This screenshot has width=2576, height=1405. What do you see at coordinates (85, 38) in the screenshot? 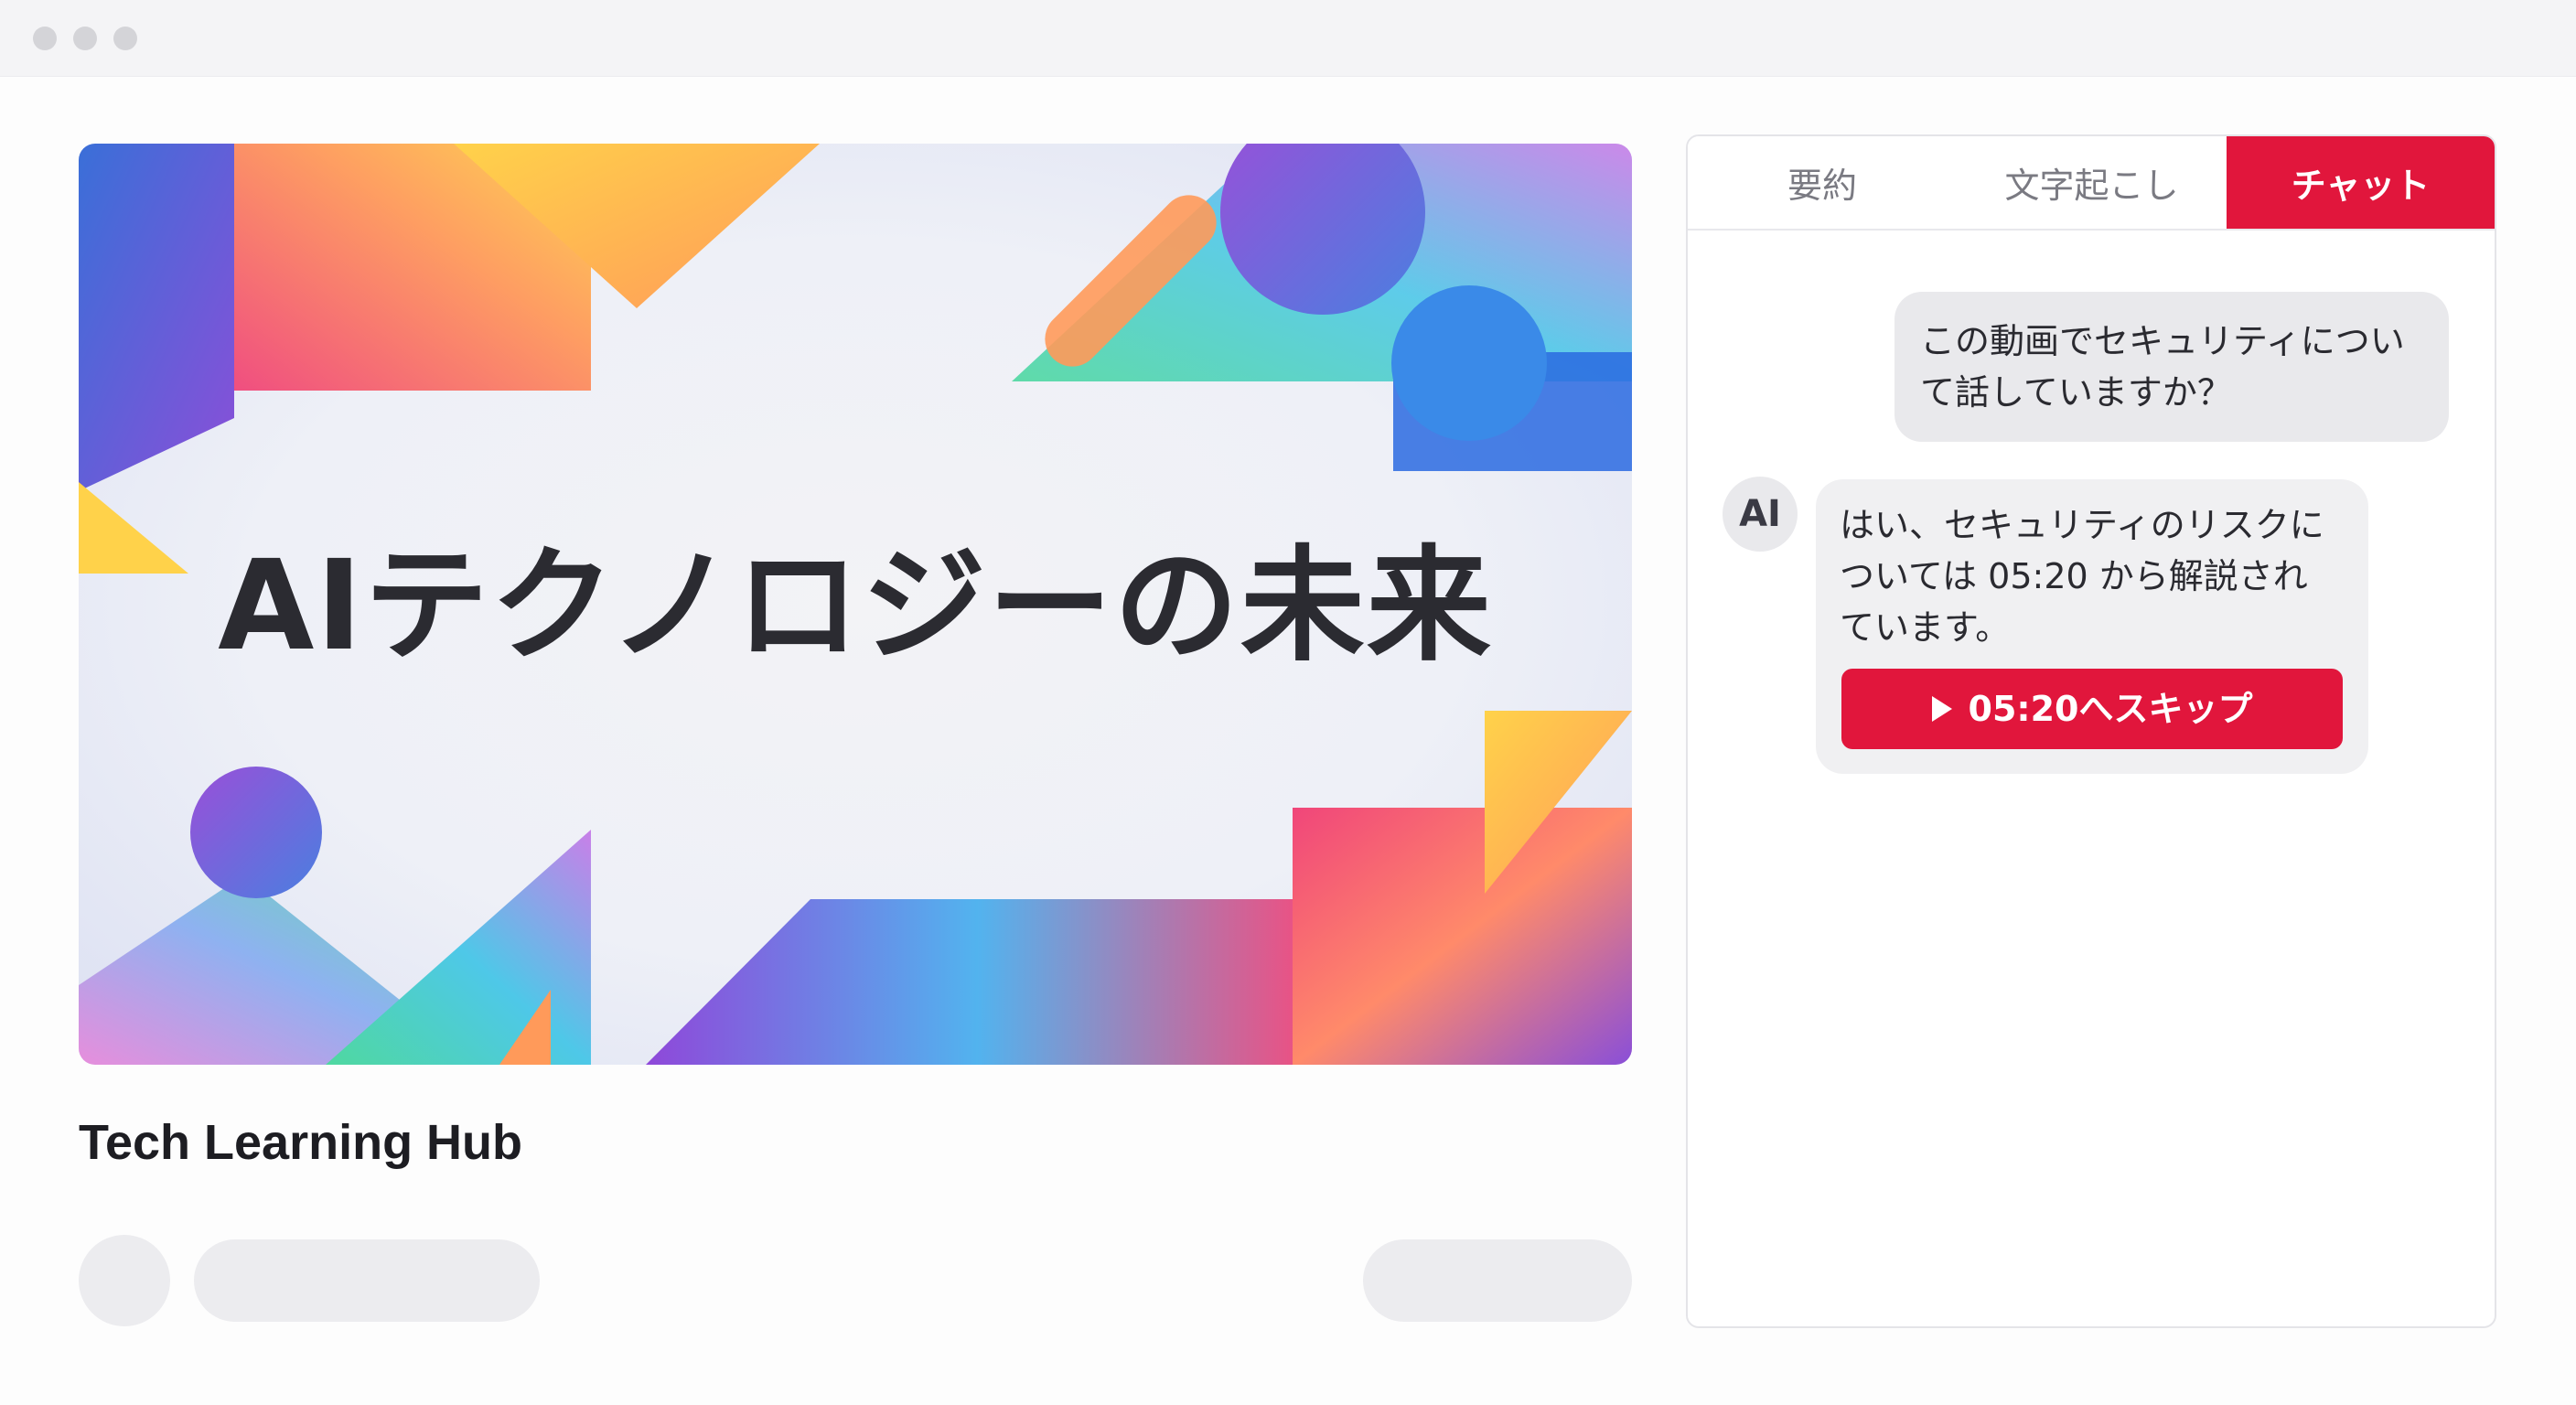
I see `window-minimize-dot` at bounding box center [85, 38].